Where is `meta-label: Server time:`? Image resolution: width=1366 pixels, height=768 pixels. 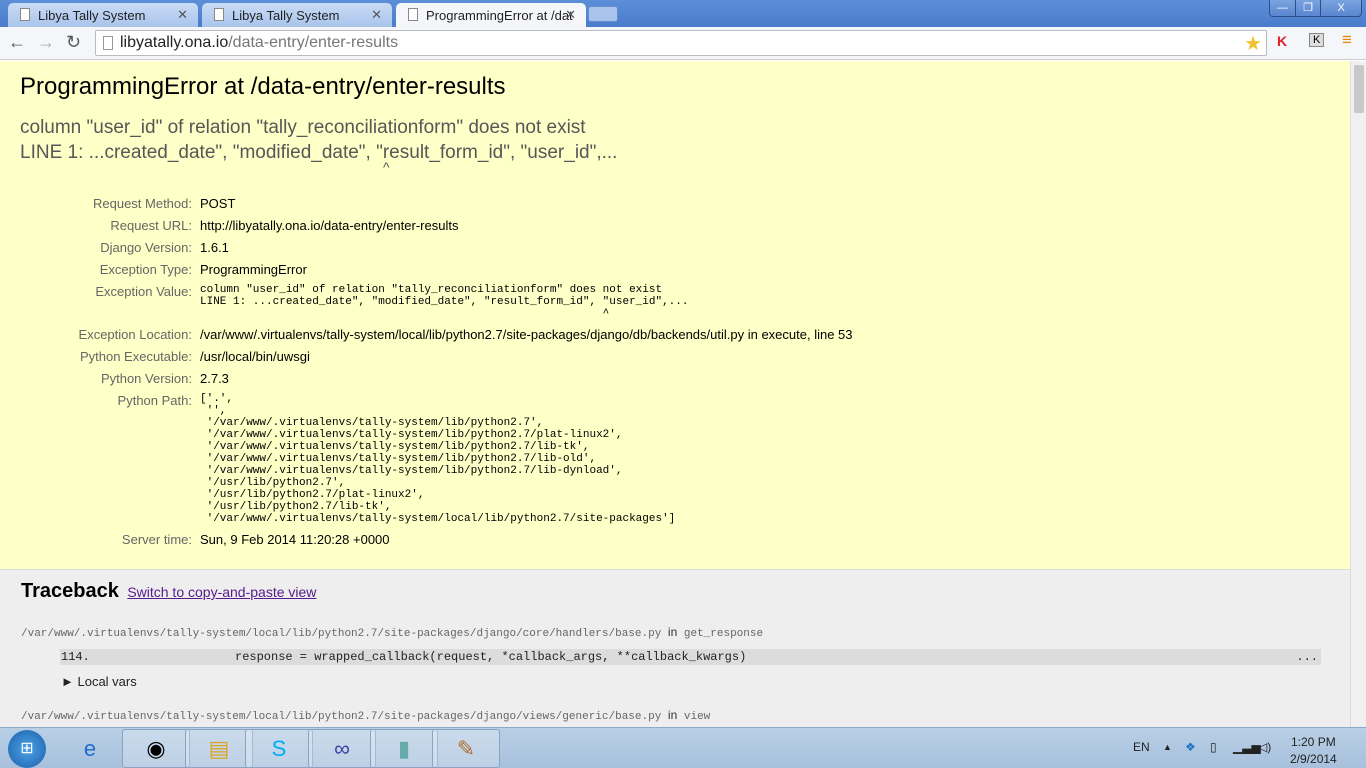 meta-label: Server time: is located at coordinates (156, 539).